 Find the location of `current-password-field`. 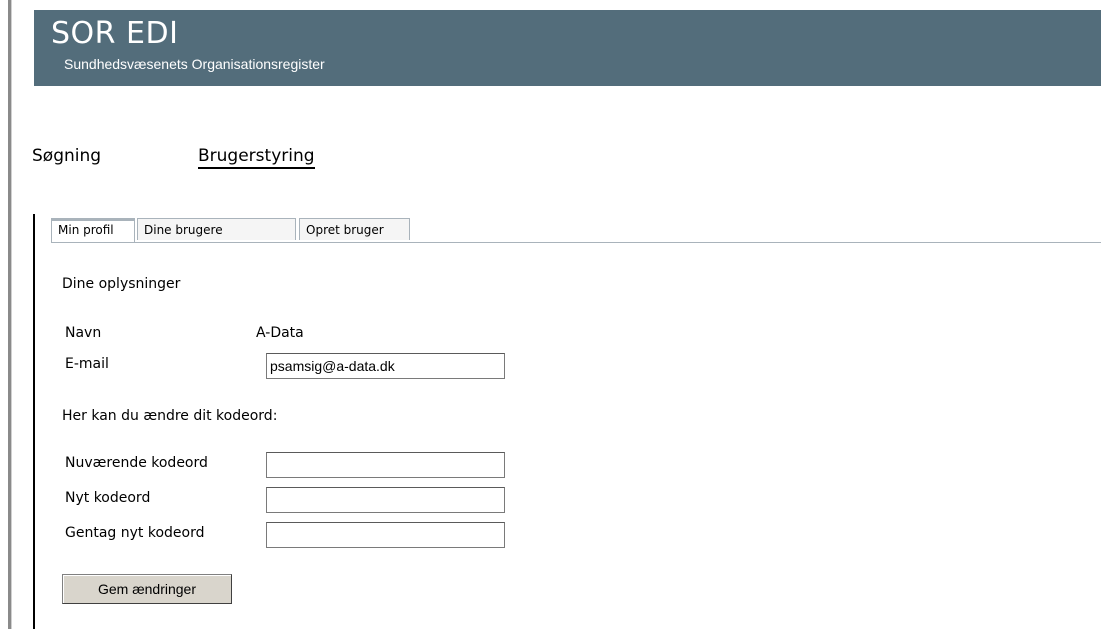

current-password-field is located at coordinates (385, 465).